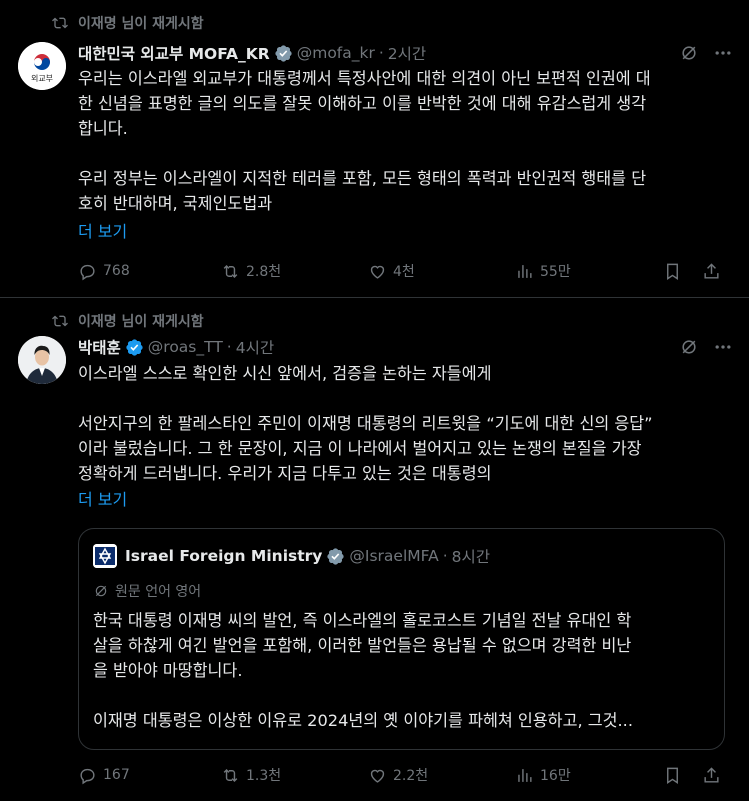 The width and height of the screenshot is (749, 801). Describe the element at coordinates (336, 53) in the screenshot. I see `handle: @mofa_kr` at that location.